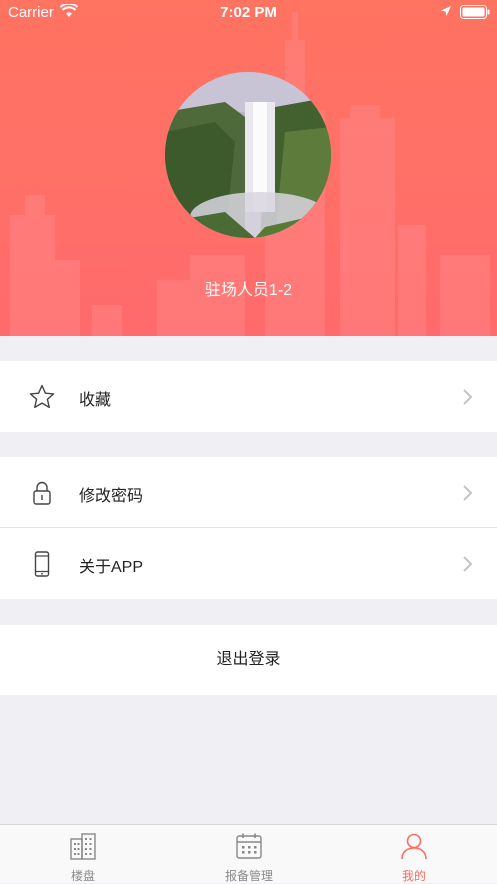 Image resolution: width=497 pixels, height=884 pixels. Describe the element at coordinates (446, 11) in the screenshot. I see `location-arrow-icon` at that location.